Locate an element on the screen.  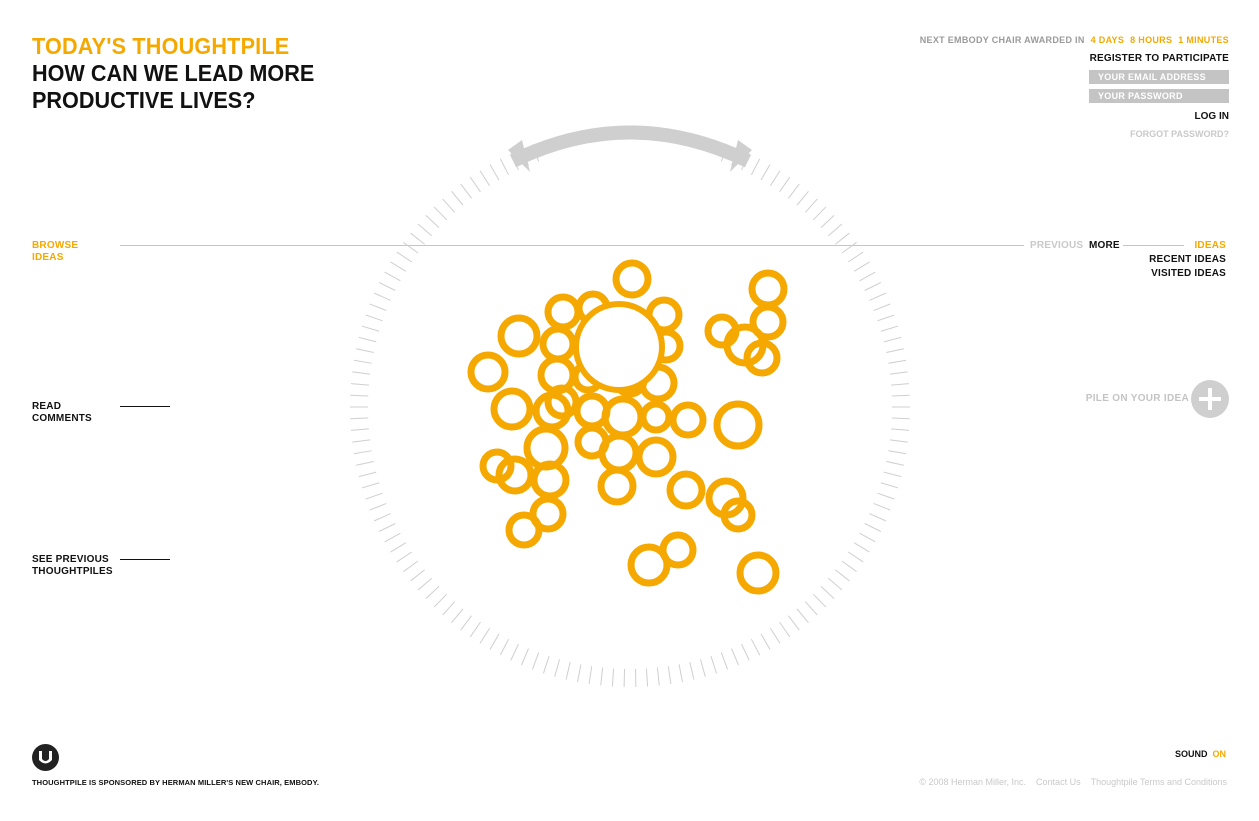
browse-timeline-line-right is located at coordinates (1153, 245).